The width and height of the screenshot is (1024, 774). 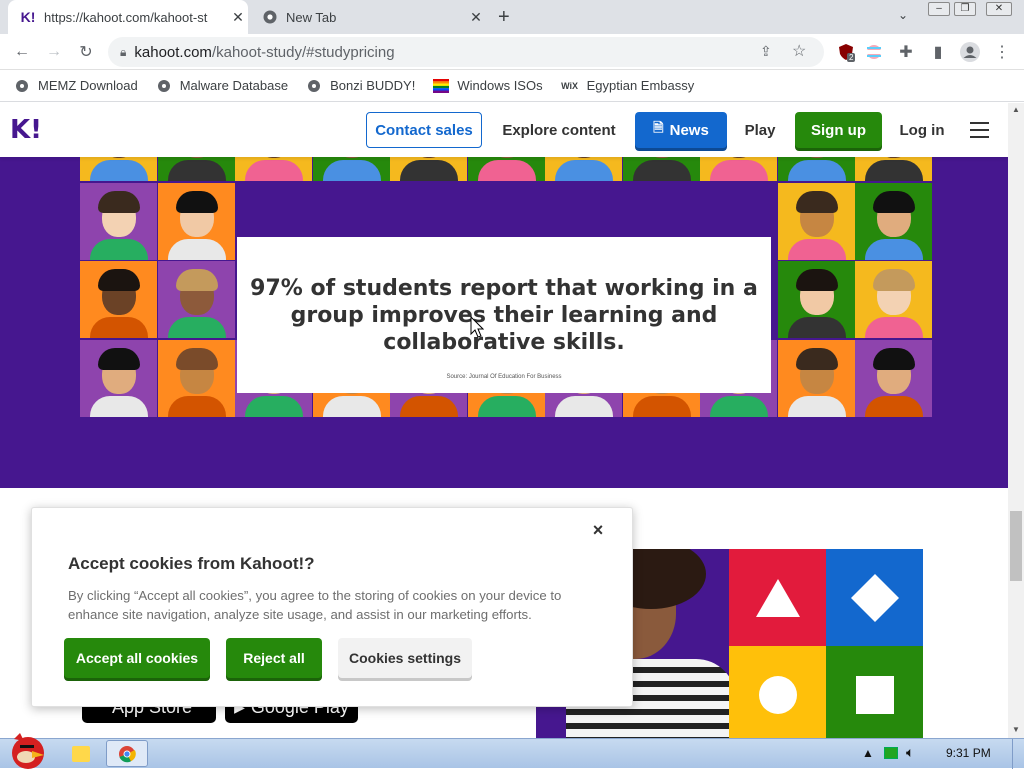 I want to click on extensions-puzzle-icon: ✚, so click(x=906, y=52).